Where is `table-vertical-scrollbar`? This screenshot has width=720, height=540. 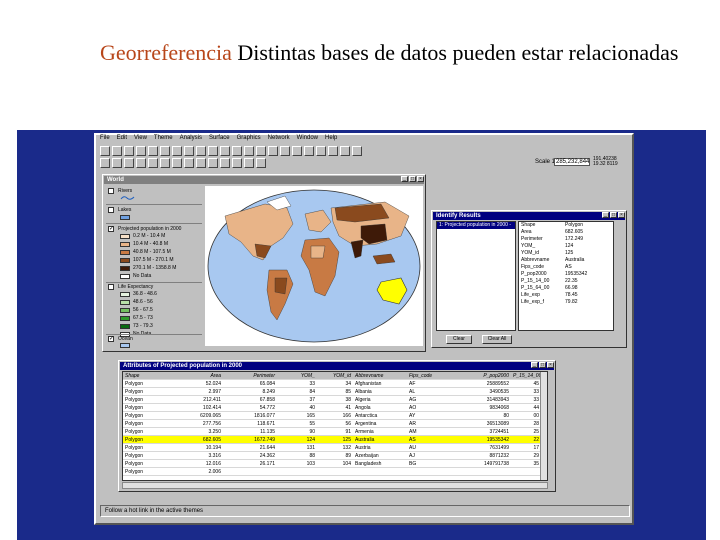
table-vertical-scrollbar is located at coordinates (543, 426).